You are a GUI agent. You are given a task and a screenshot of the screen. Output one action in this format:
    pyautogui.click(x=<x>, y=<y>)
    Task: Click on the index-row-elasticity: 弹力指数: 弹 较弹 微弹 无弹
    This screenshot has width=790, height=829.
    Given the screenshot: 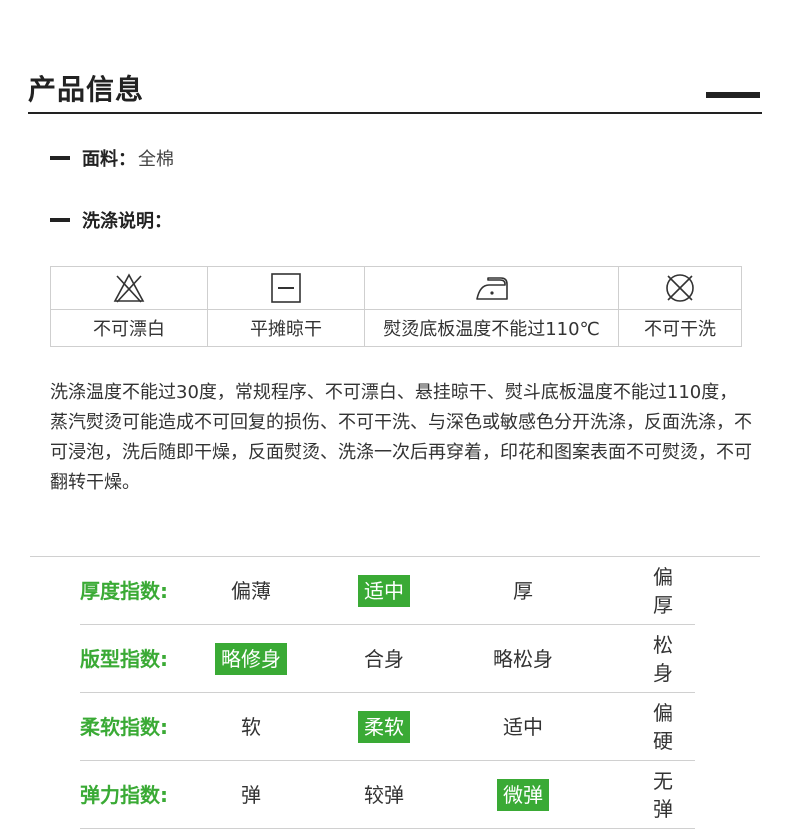 What is the action you would take?
    pyautogui.click(x=387, y=795)
    